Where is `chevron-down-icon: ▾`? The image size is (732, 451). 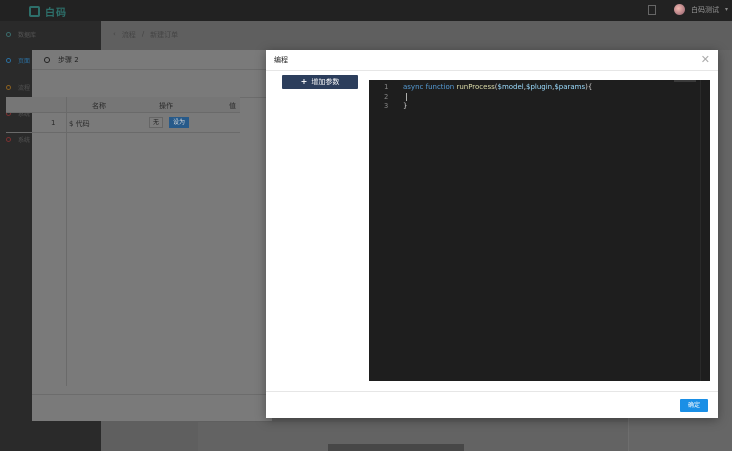 chevron-down-icon: ▾ is located at coordinates (726, 9).